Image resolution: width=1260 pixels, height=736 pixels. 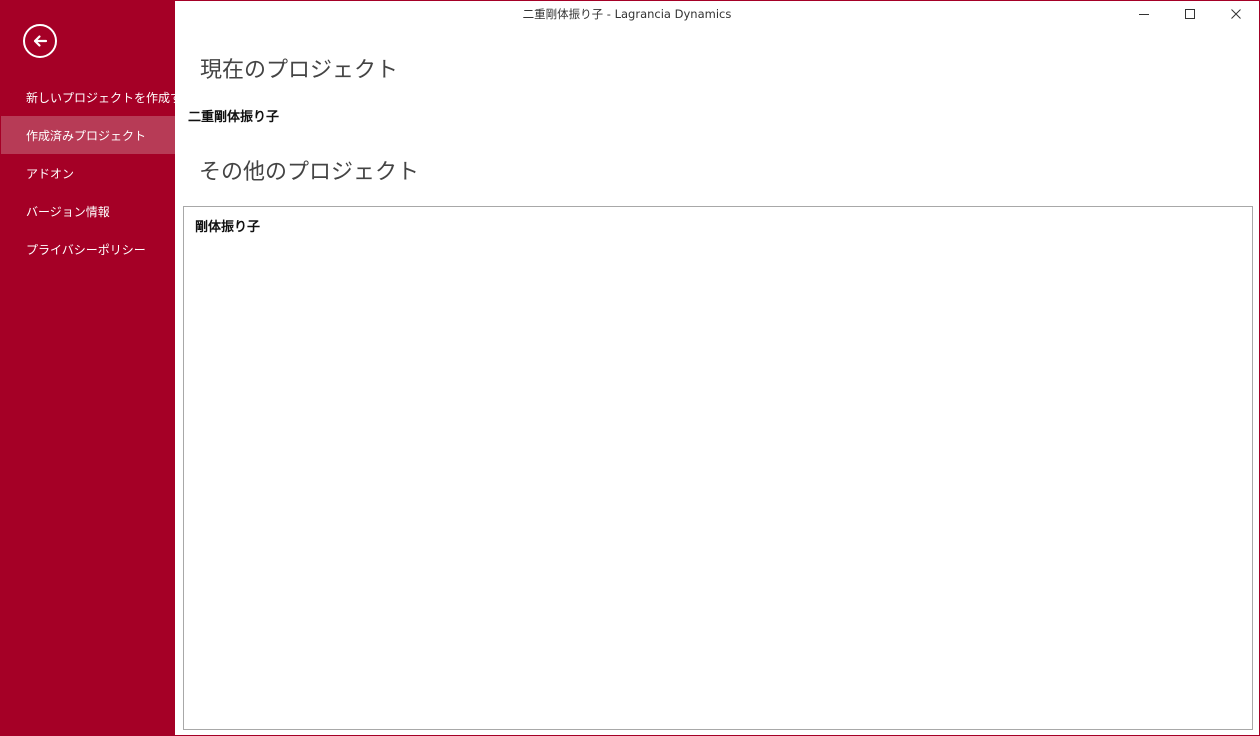 I want to click on sidebar-item-label: プライバシーポリシー, so click(x=86, y=249).